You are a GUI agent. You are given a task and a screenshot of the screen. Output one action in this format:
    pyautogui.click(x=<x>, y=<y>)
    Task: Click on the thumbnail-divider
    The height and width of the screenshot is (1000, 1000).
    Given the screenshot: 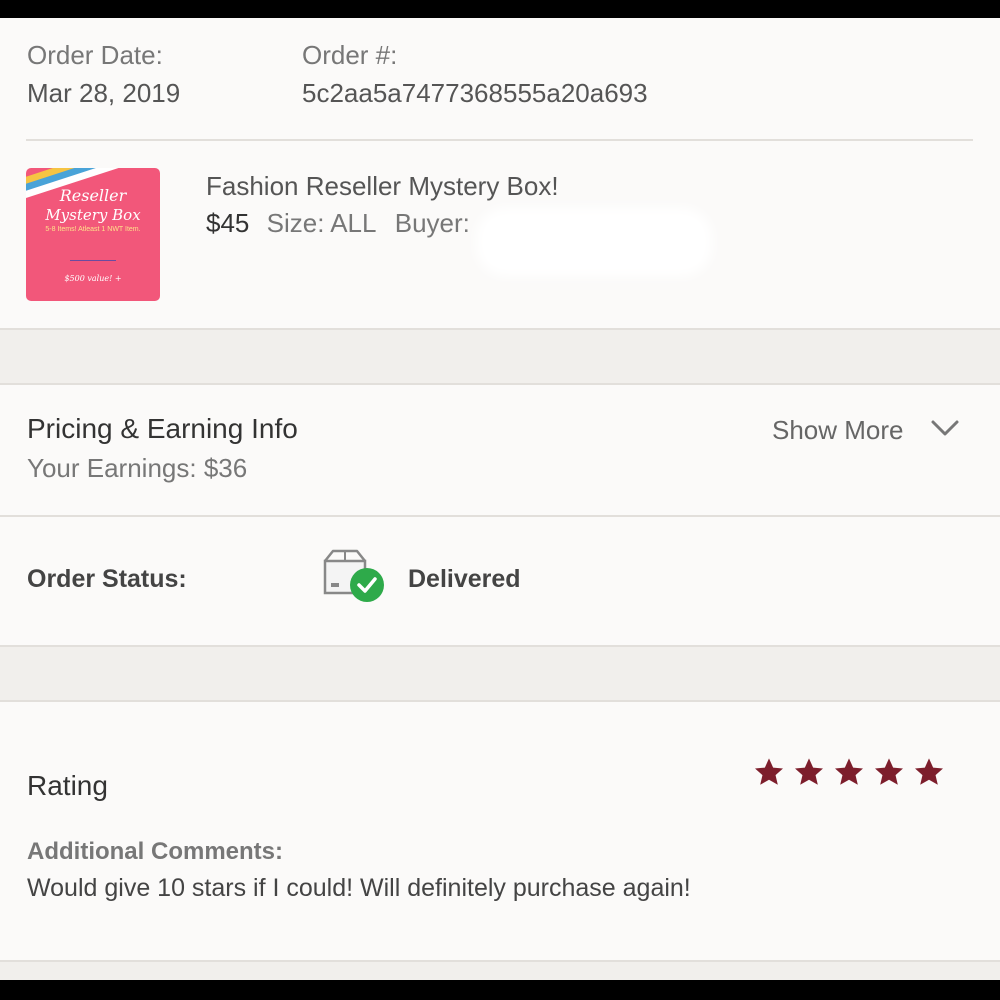 What is the action you would take?
    pyautogui.click(x=93, y=260)
    